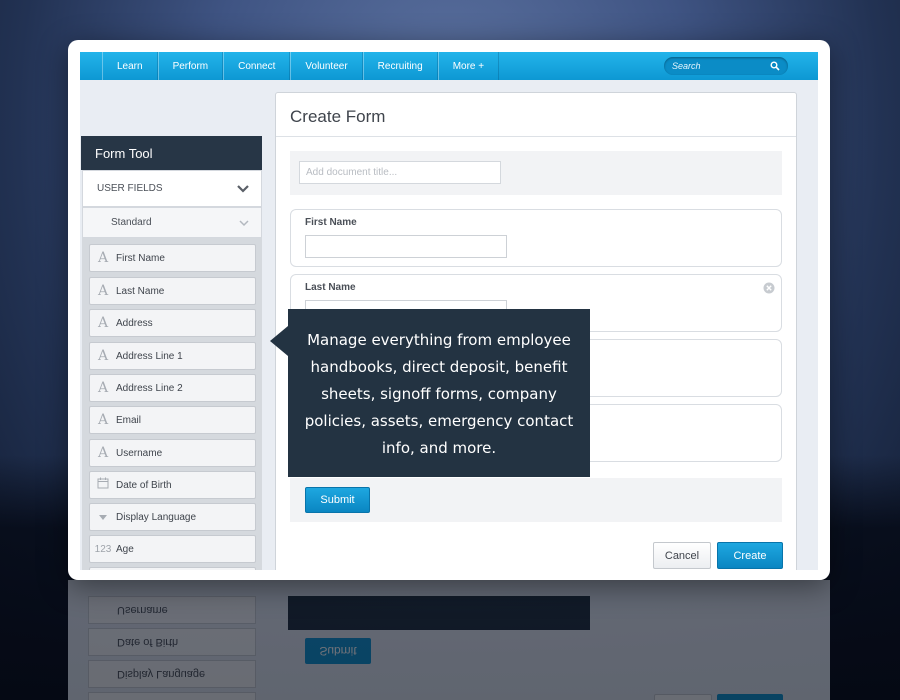 The image size is (900, 700). What do you see at coordinates (406, 246) in the screenshot?
I see `field-input` at bounding box center [406, 246].